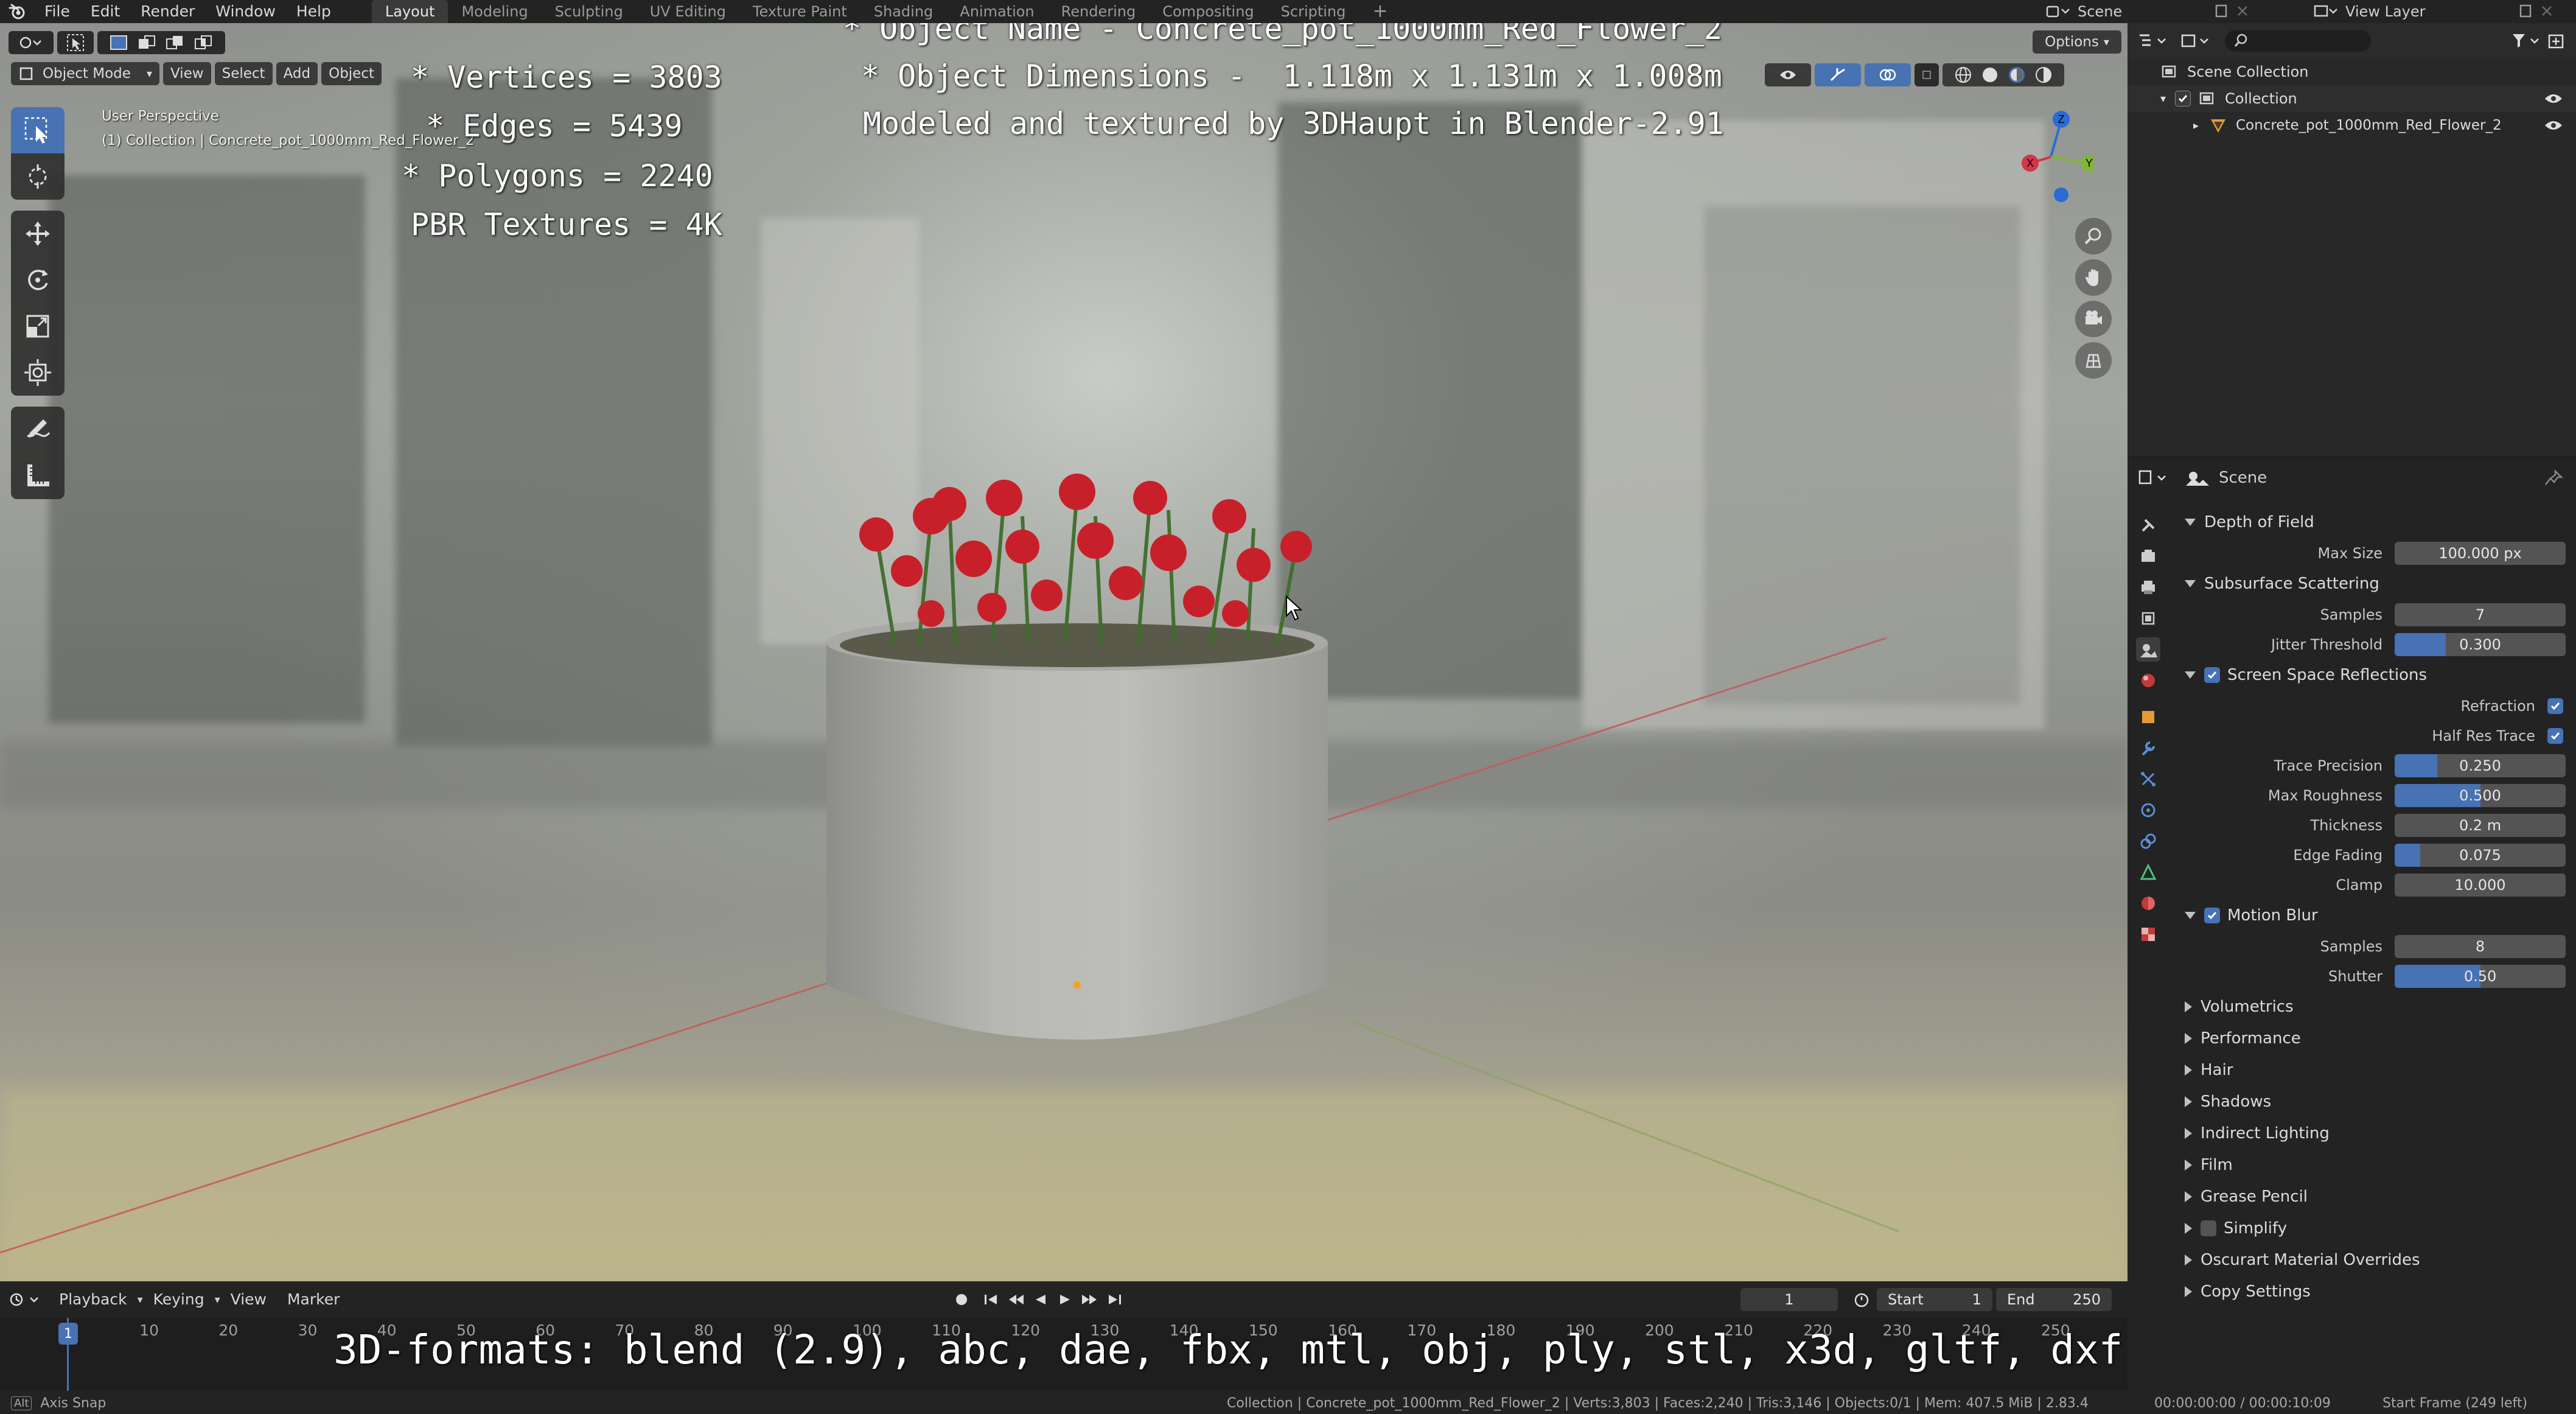 Image resolution: width=2576 pixels, height=1414 pixels. What do you see at coordinates (2148, 872) in the screenshot?
I see `data-tab` at bounding box center [2148, 872].